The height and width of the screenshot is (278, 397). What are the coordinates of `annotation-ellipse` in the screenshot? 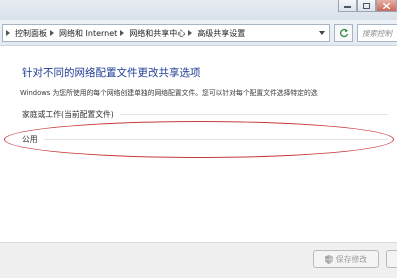 It's located at (199, 139).